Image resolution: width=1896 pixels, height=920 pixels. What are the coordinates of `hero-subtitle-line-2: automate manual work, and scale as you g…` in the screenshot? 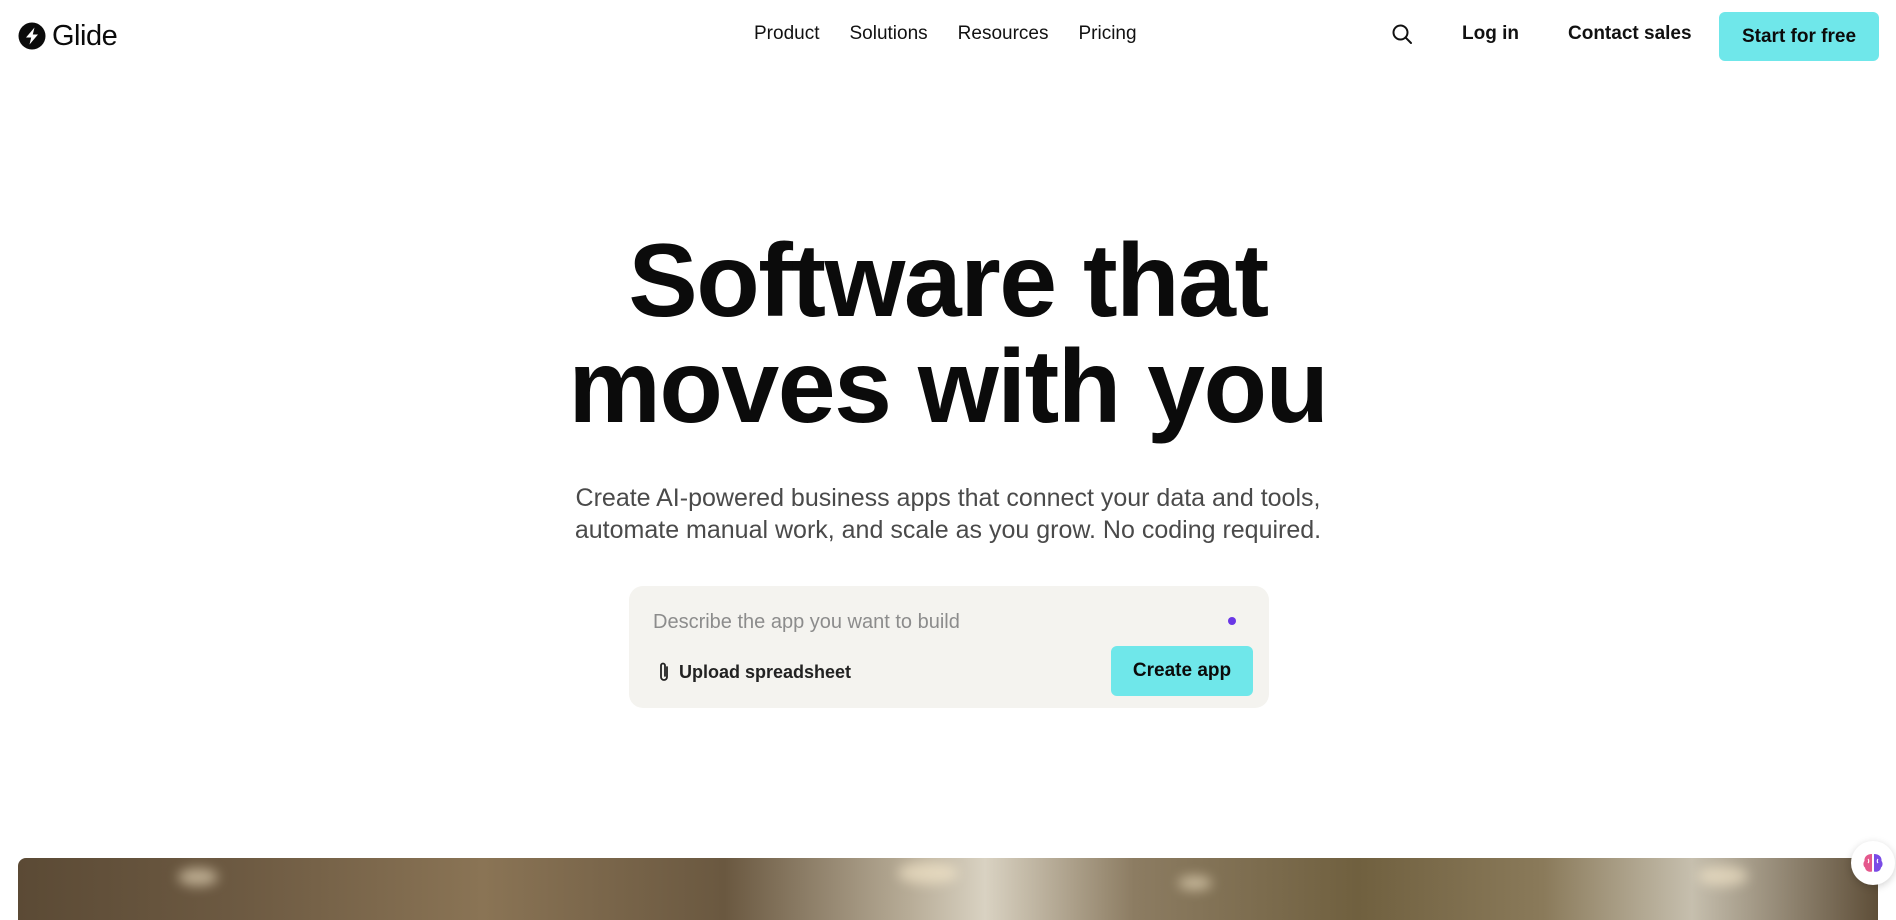 It's located at (948, 530).